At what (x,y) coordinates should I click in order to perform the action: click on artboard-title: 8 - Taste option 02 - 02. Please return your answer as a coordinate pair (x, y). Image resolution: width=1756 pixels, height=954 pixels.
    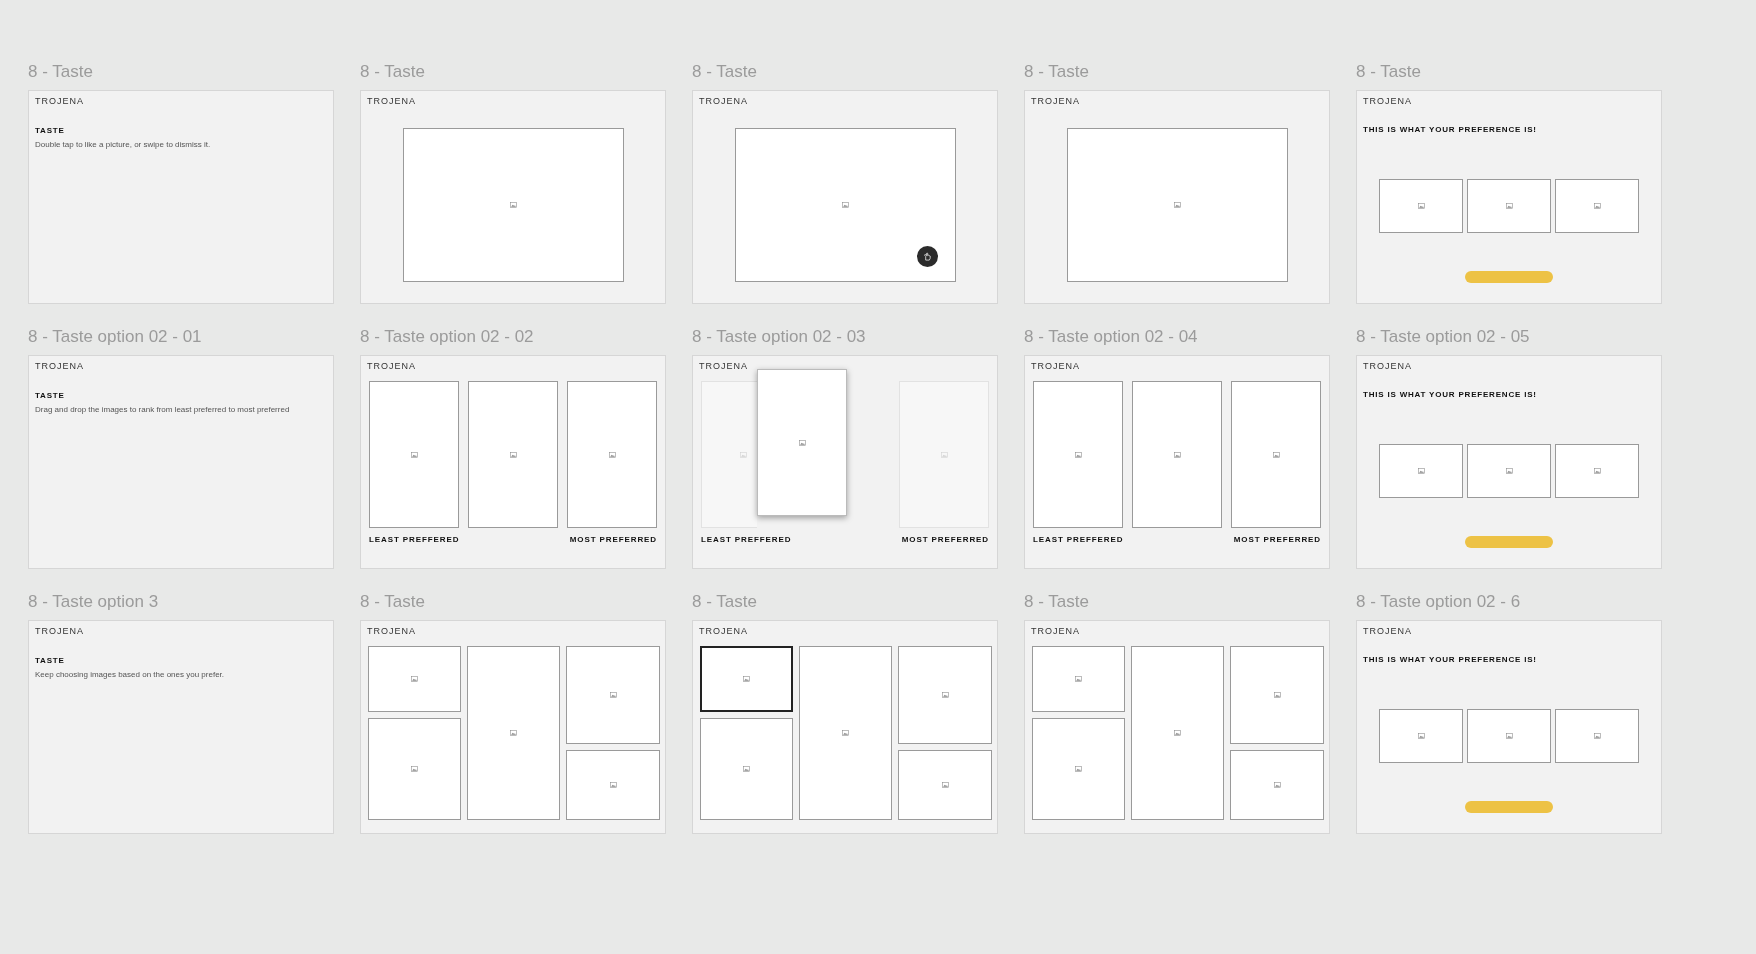
    Looking at the image, I should click on (447, 337).